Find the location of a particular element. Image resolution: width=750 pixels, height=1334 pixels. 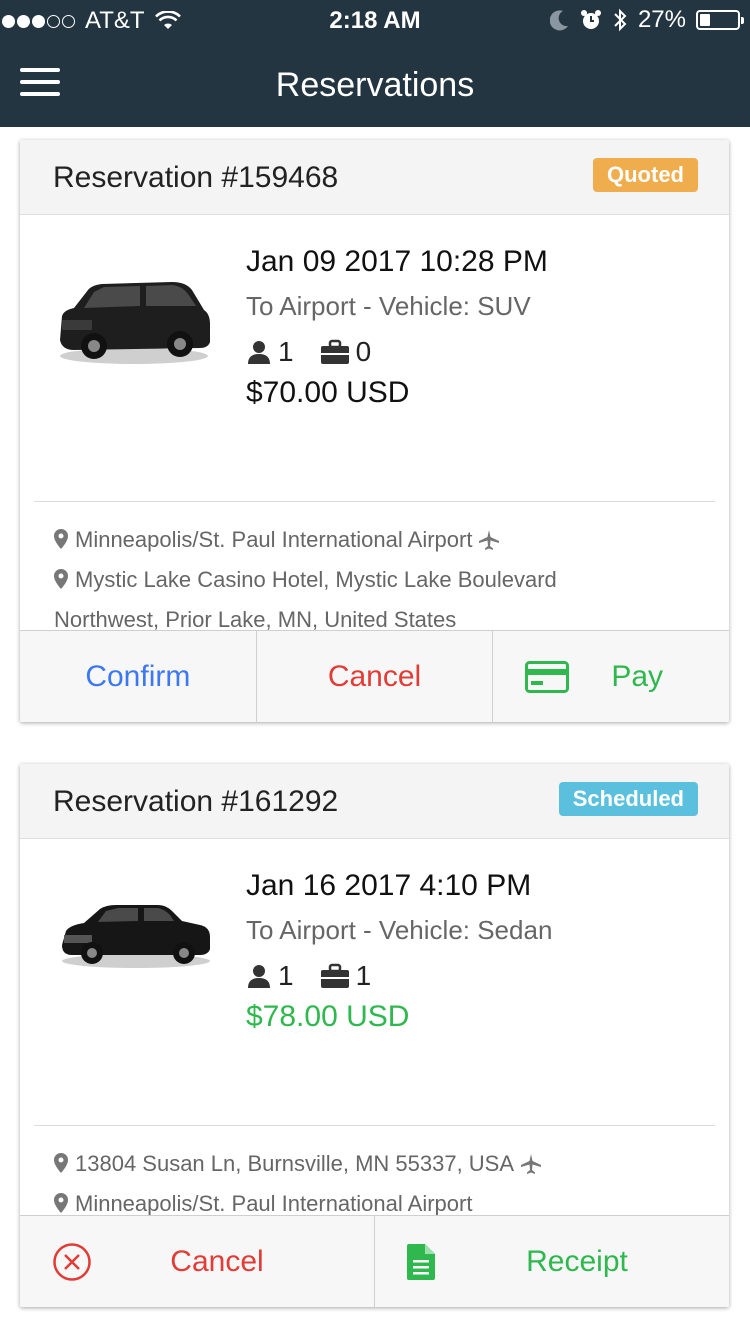

luggage-count: 0 is located at coordinates (363, 351).